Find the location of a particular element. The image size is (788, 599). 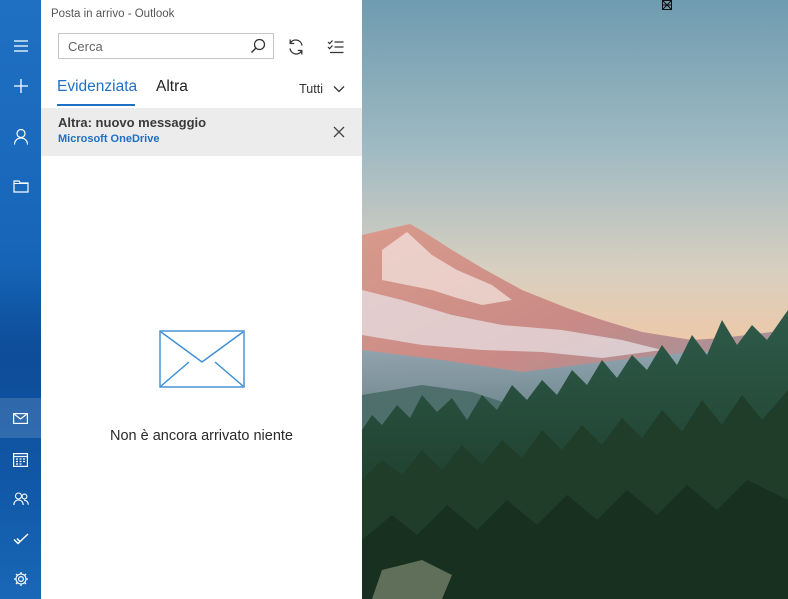

menu-icon is located at coordinates (20, 46).